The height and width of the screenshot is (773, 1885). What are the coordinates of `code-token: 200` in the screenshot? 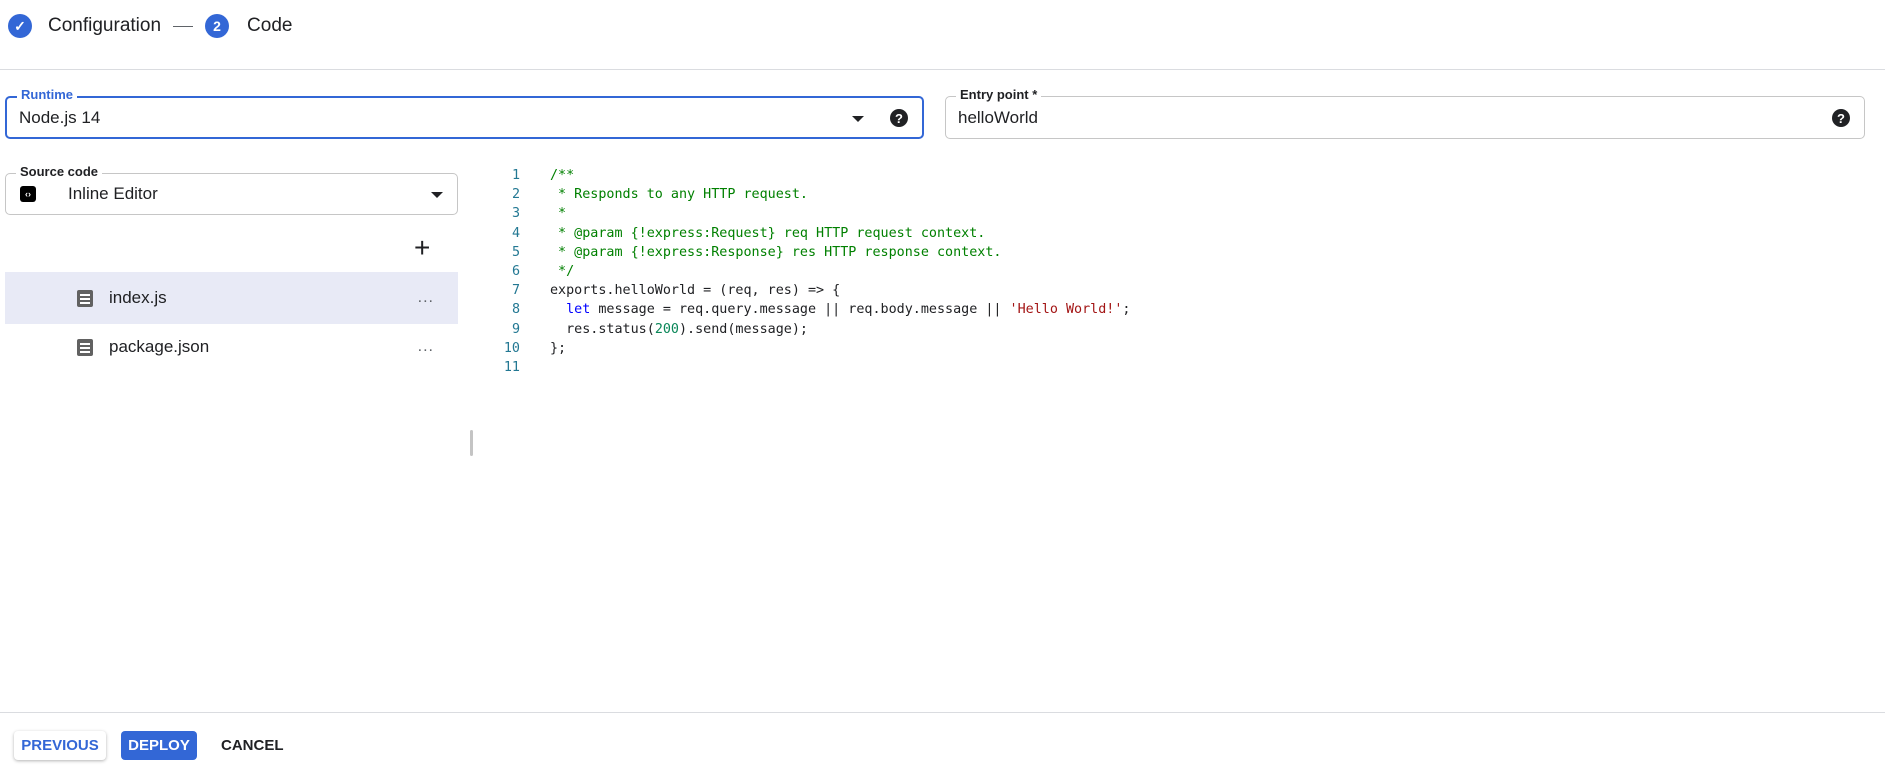 It's located at (666, 329).